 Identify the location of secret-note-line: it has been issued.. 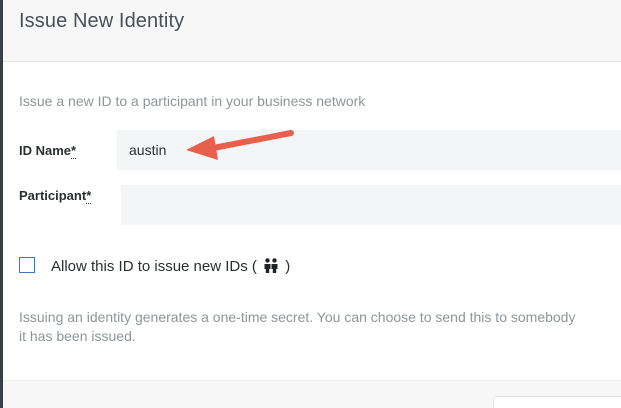
(77, 336).